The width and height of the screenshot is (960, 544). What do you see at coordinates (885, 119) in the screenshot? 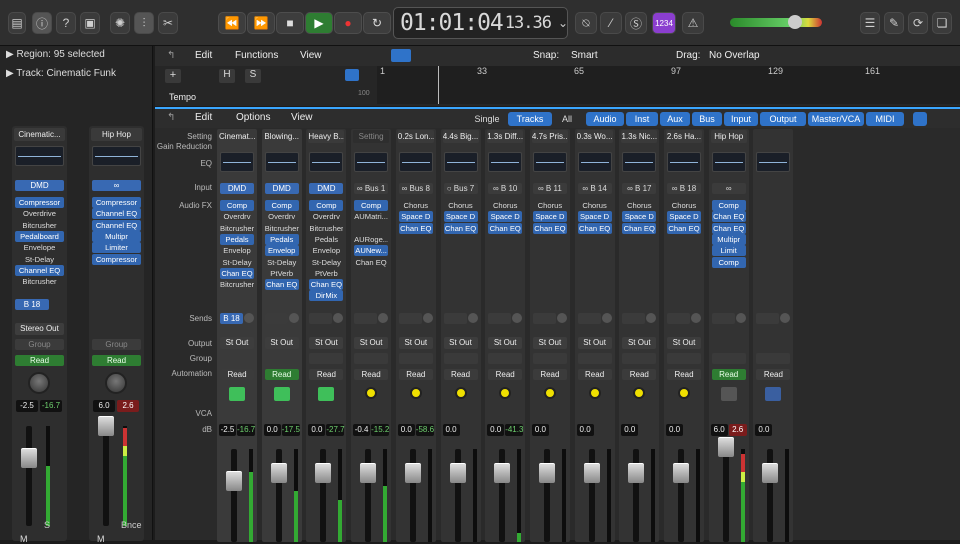
I see `filter-tab-midi: MIDI` at bounding box center [885, 119].